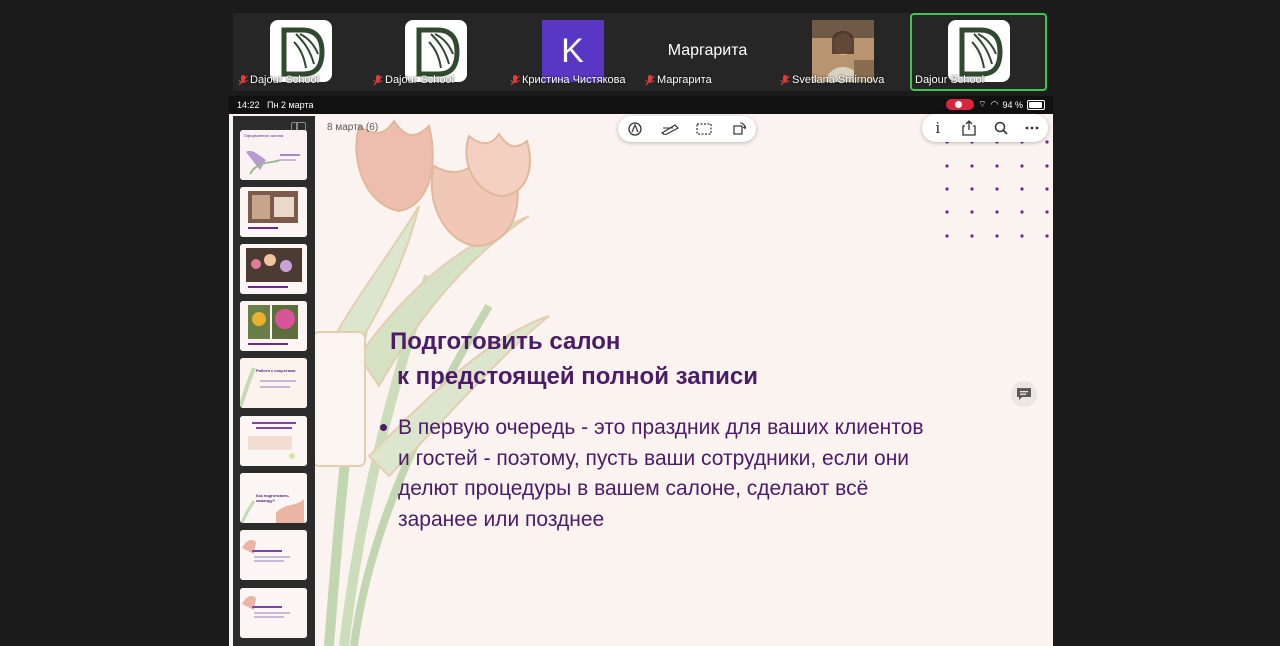  I want to click on participant-name: Маргарита, so click(684, 80).